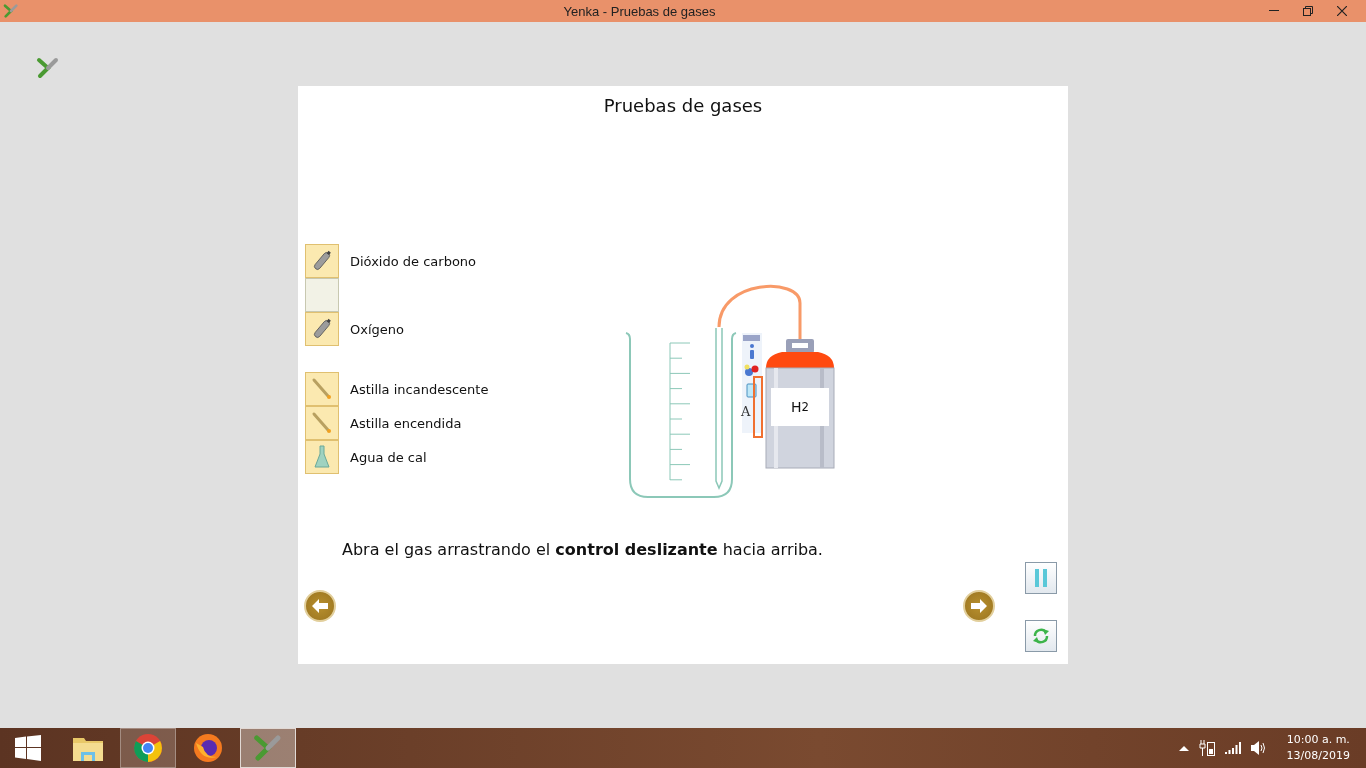 The height and width of the screenshot is (768, 1366). I want to click on pause-icon, so click(1041, 578).